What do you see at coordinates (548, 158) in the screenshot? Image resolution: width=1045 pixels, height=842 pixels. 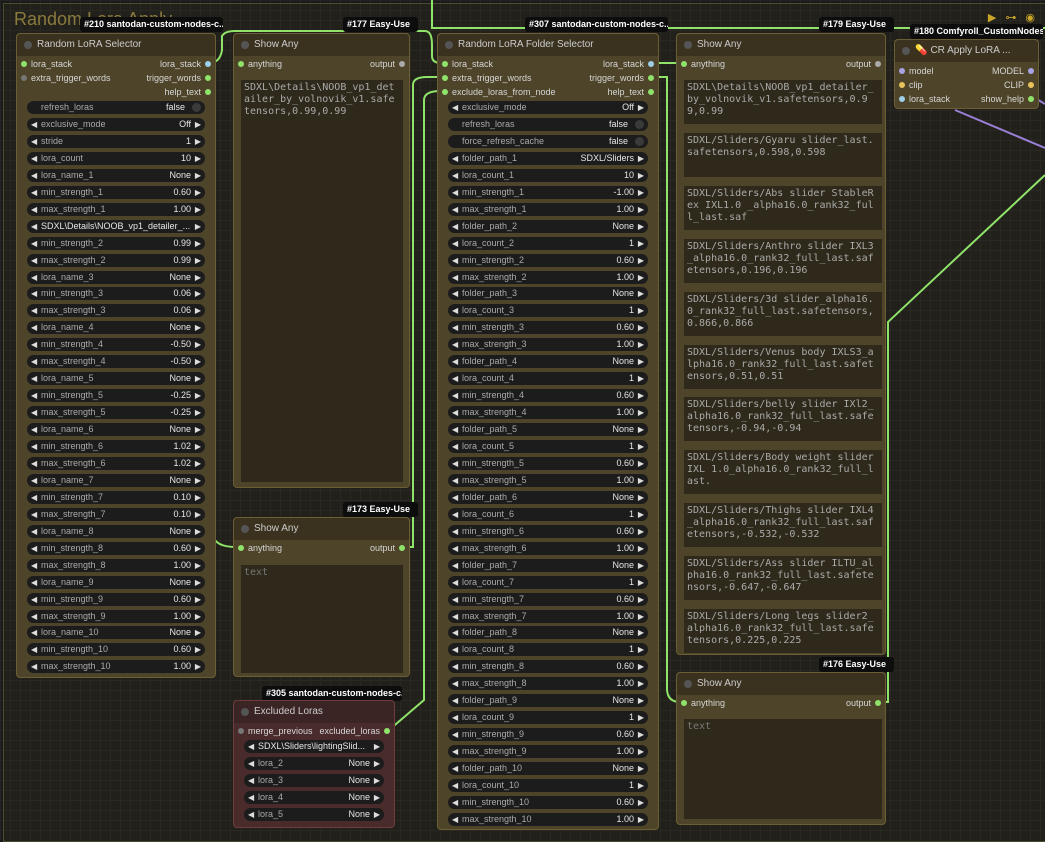 I see `widget-number: ◀ ▶ folder_path_1 SDXL/Sliders` at bounding box center [548, 158].